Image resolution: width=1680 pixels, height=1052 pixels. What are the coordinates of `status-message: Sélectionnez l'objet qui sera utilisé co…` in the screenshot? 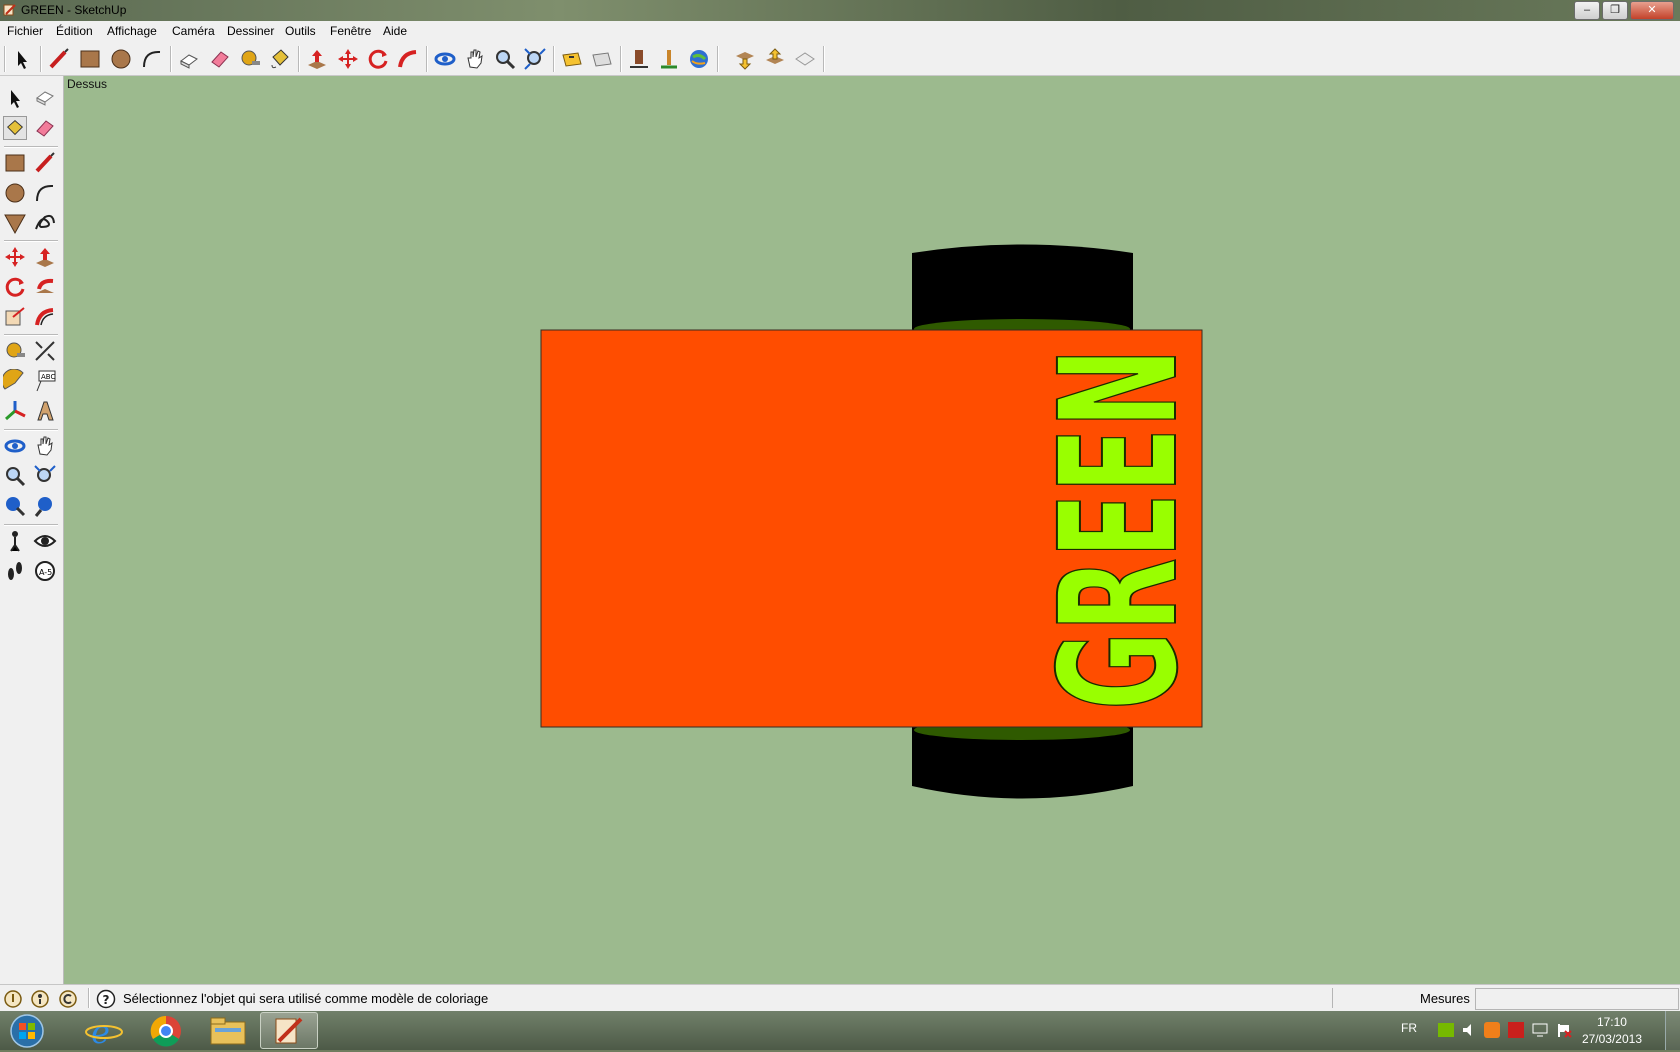 It's located at (306, 998).